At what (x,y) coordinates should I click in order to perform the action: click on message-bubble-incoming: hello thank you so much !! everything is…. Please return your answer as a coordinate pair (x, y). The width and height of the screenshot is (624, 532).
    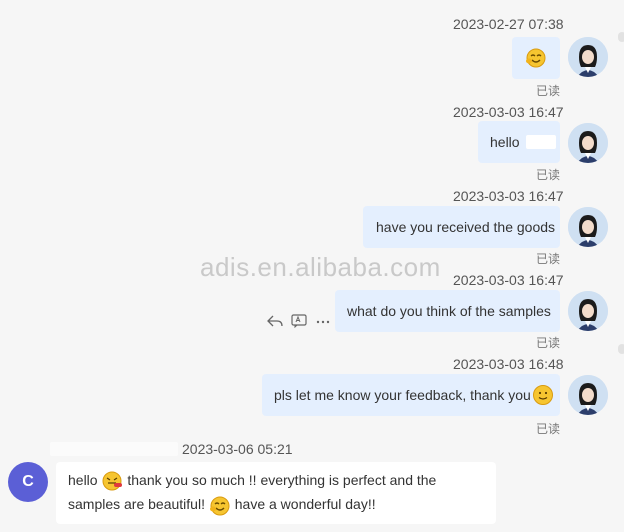
    Looking at the image, I should click on (276, 493).